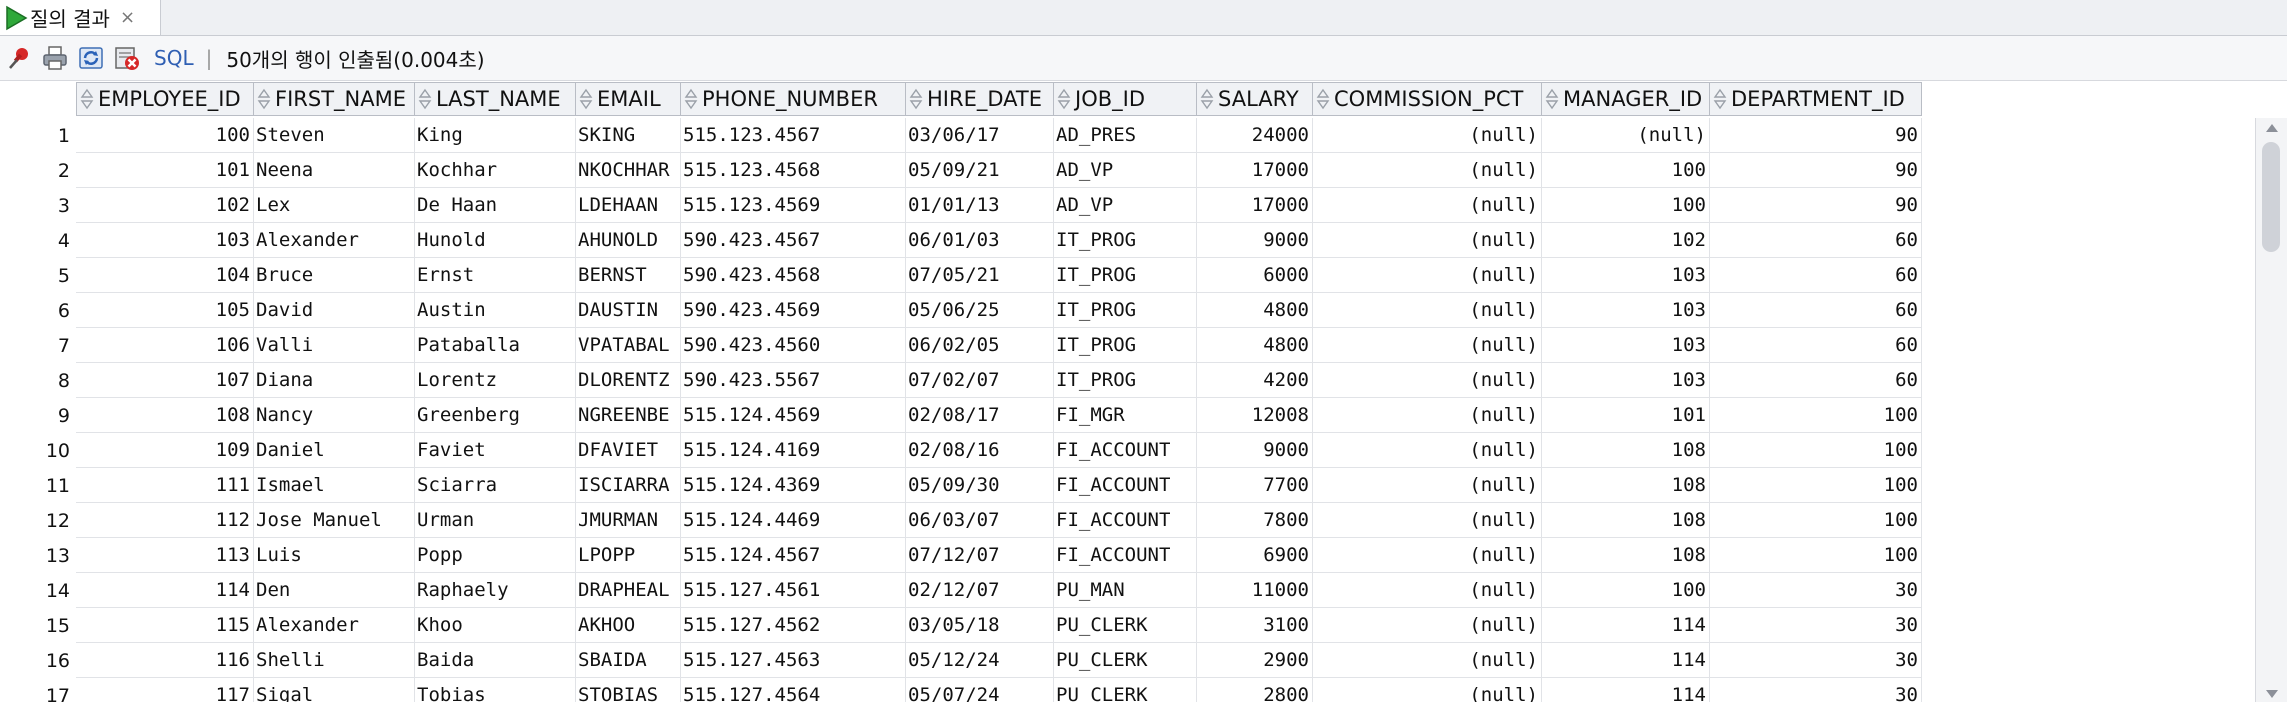 The height and width of the screenshot is (702, 2287). Describe the element at coordinates (1255, 345) in the screenshot. I see `cell-salary: 4800` at that location.